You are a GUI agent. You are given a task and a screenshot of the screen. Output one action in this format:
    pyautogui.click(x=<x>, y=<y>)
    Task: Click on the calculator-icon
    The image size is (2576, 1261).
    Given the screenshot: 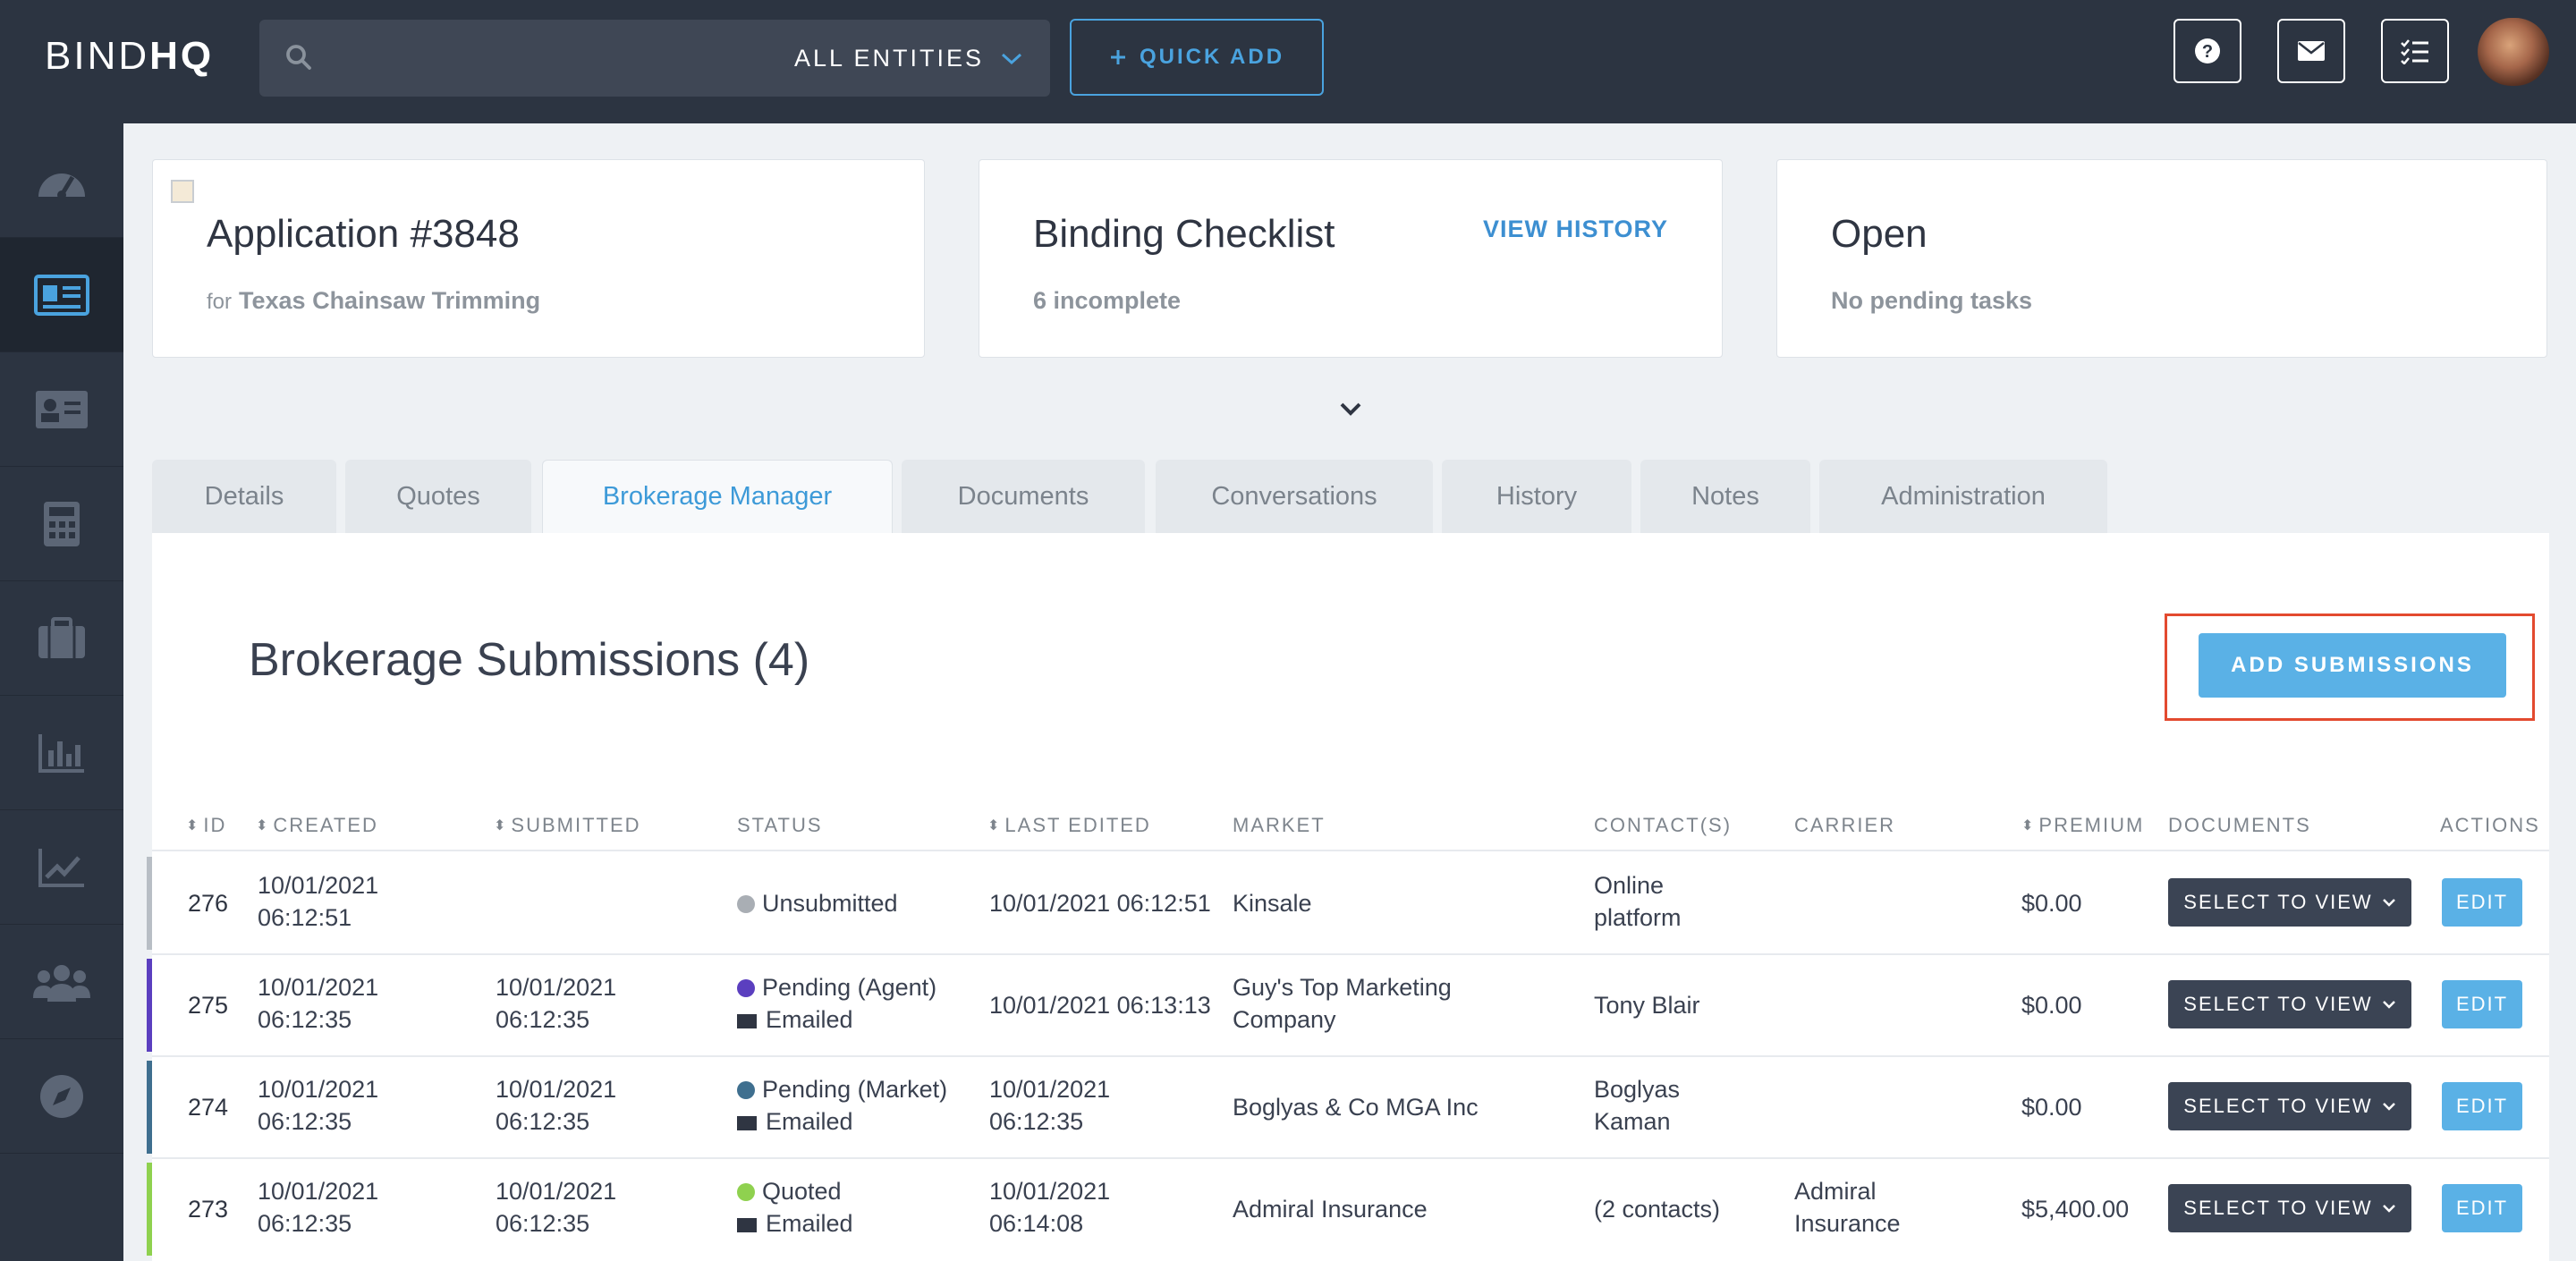 What is the action you would take?
    pyautogui.click(x=62, y=523)
    